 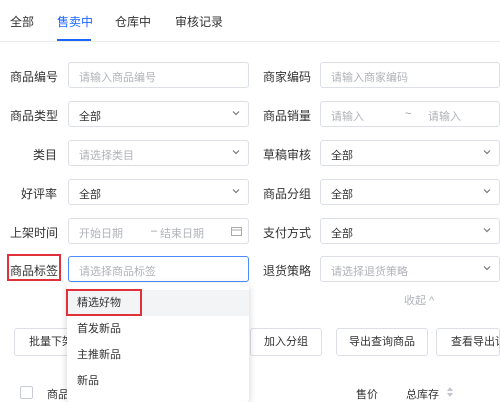 What do you see at coordinates (101, 233) in the screenshot?
I see `start-date-input: 开始日期` at bounding box center [101, 233].